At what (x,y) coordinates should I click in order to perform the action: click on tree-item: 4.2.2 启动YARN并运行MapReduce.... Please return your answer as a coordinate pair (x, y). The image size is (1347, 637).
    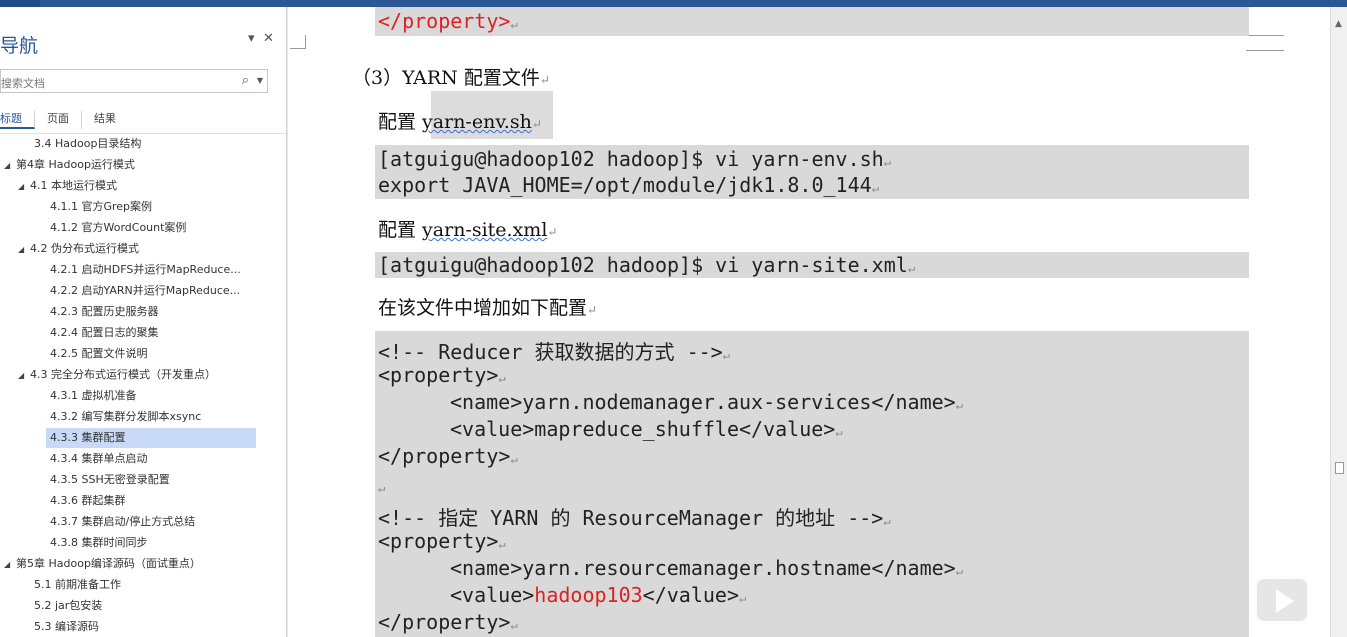
    Looking at the image, I should click on (145, 291).